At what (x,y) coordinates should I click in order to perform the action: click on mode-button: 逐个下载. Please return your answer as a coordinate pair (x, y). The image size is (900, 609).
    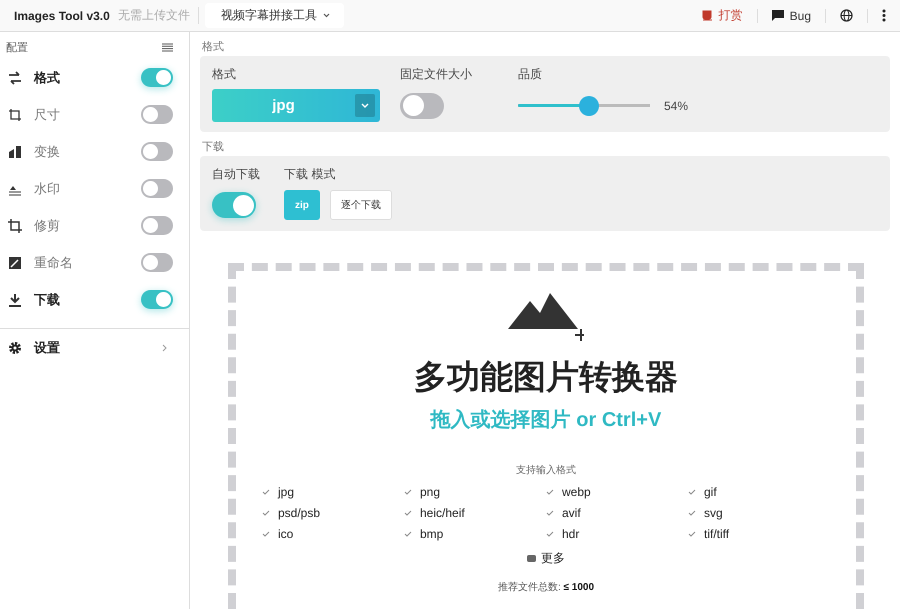
    Looking at the image, I should click on (361, 205).